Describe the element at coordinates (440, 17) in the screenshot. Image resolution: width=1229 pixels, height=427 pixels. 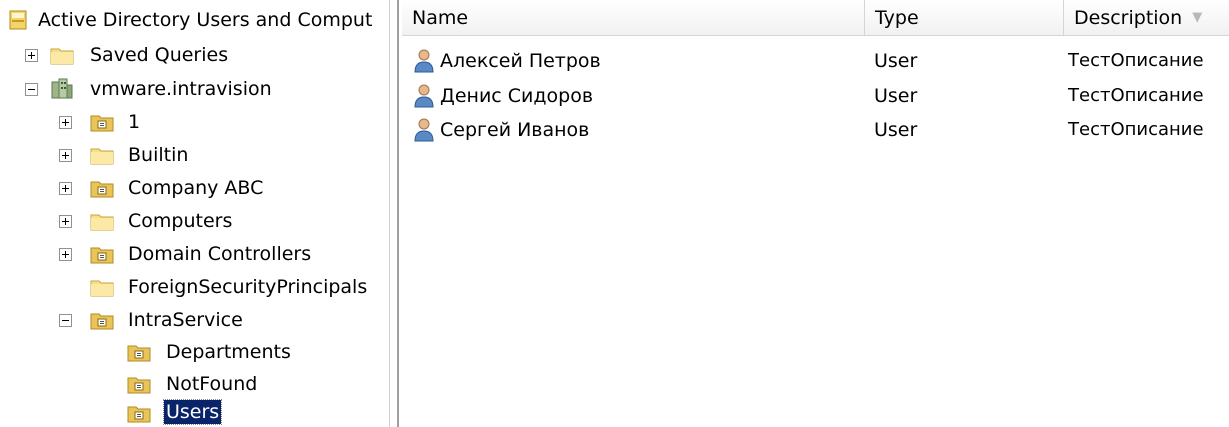
I see `column-header-label: Name` at that location.